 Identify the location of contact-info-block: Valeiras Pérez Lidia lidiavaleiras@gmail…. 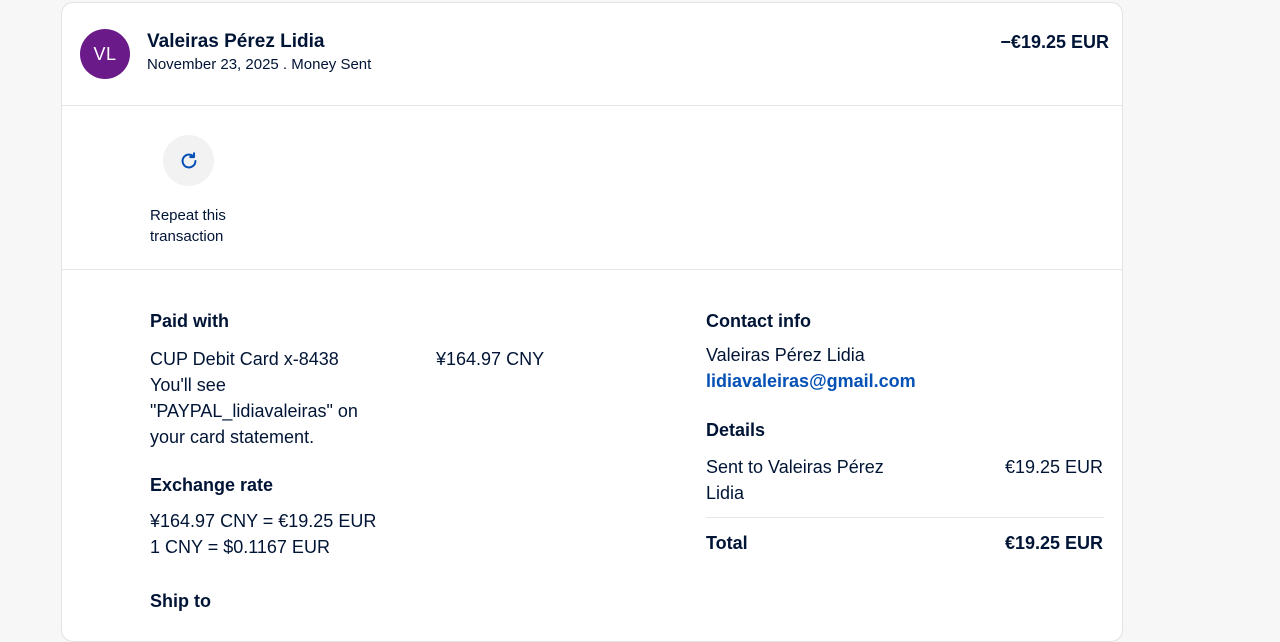
(811, 368).